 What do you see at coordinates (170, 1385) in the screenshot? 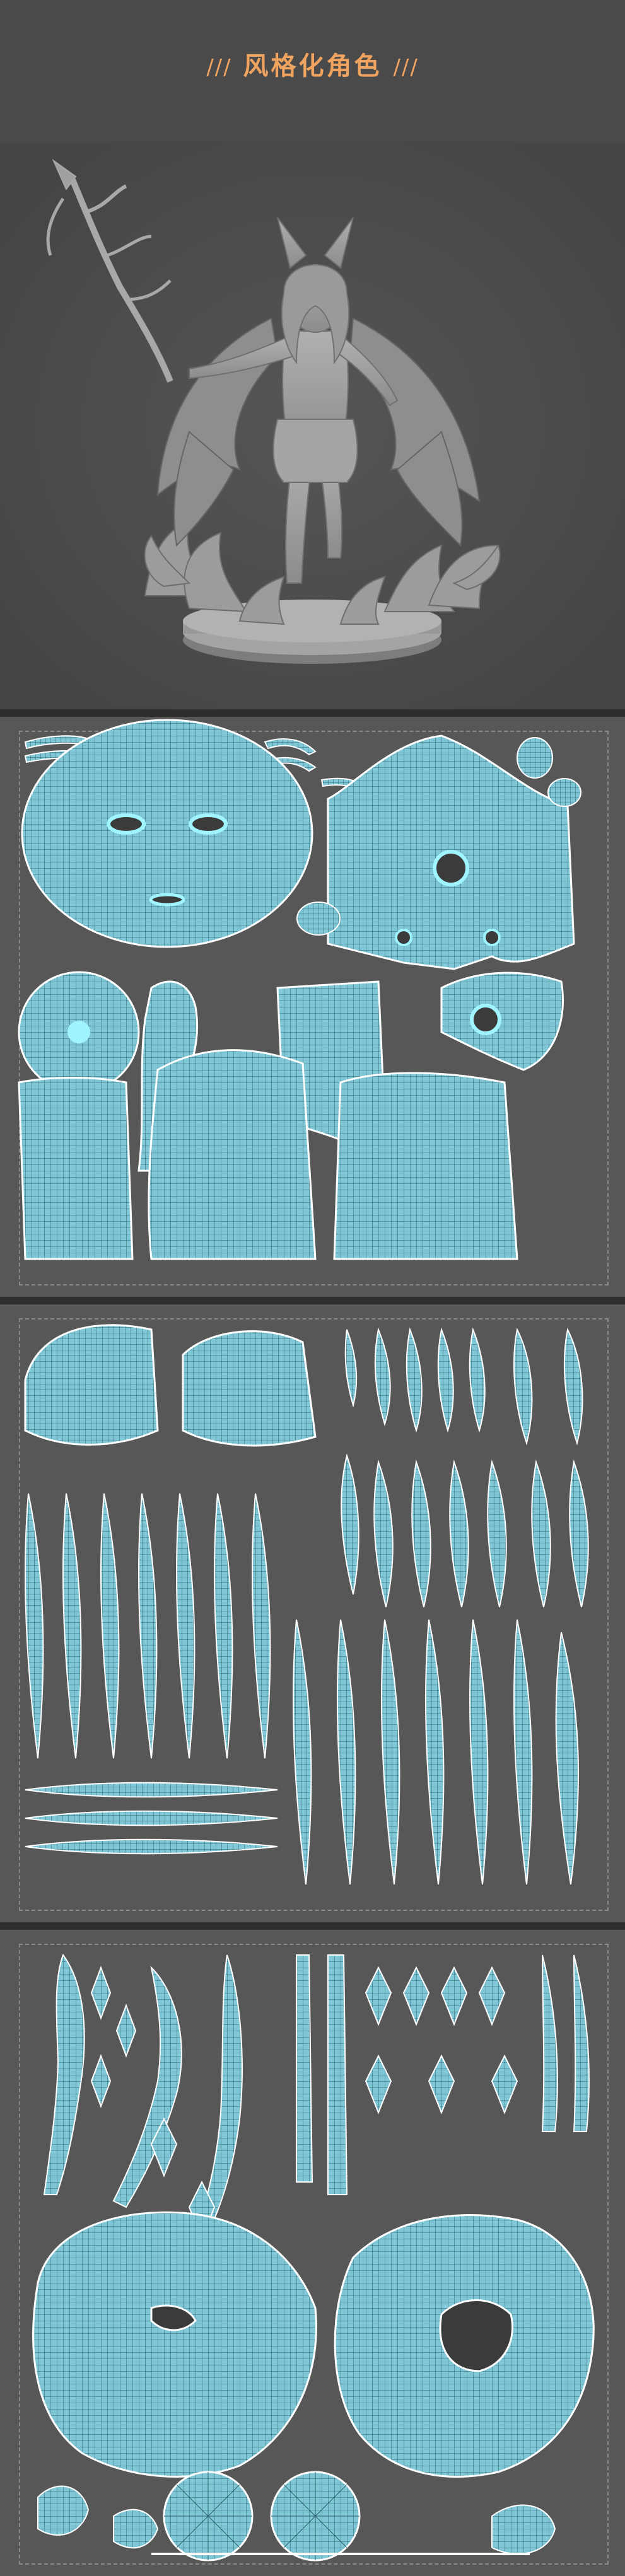
I see `uv-island-hair-top` at bounding box center [170, 1385].